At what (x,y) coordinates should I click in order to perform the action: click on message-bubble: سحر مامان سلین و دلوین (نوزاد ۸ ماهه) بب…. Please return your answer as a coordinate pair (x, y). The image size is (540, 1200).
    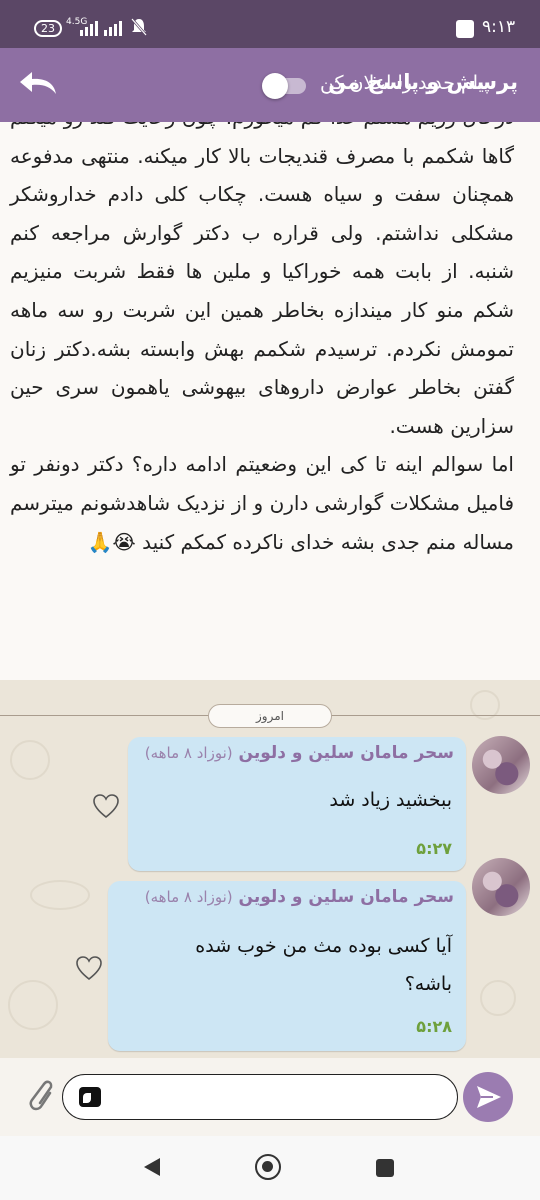
    Looking at the image, I should click on (297, 804).